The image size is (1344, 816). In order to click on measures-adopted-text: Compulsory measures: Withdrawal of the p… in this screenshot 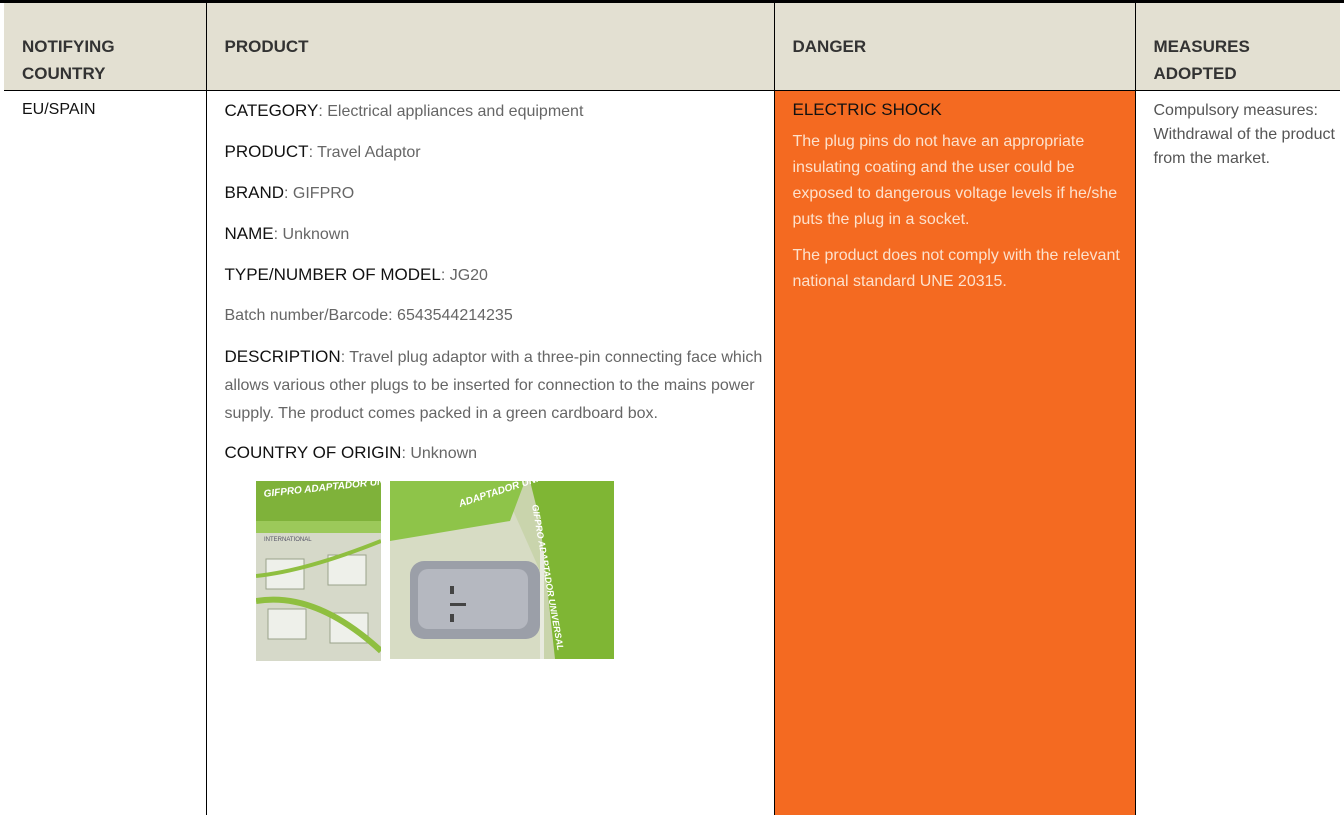, I will do `click(1244, 134)`.